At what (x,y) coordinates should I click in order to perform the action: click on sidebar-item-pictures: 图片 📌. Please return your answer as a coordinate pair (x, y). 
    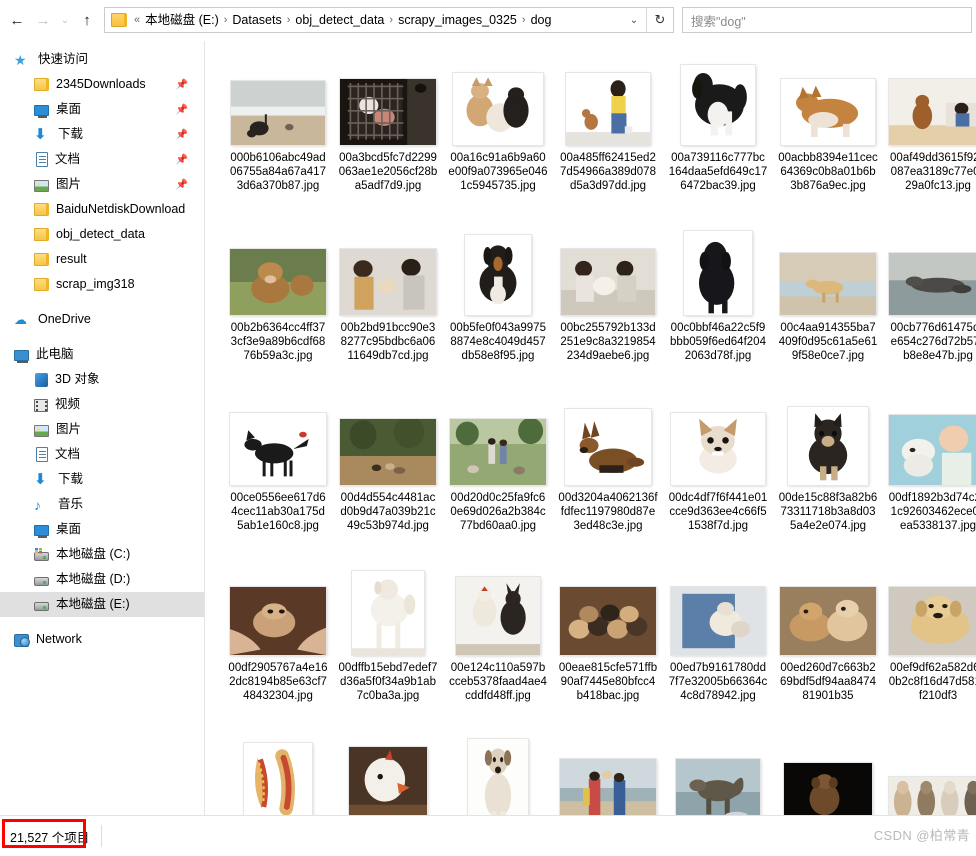
    Looking at the image, I should click on (102, 184).